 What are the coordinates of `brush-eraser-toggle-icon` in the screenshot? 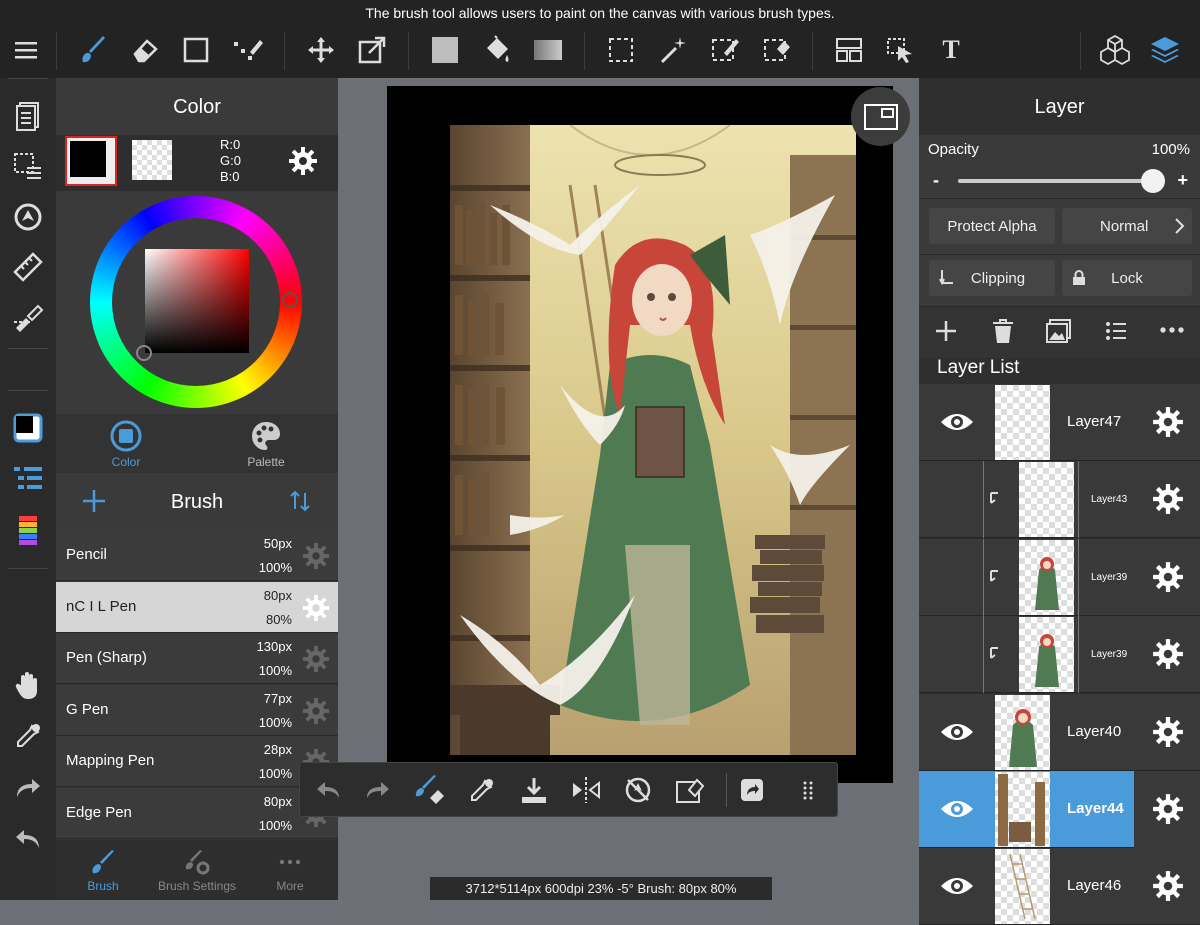 It's located at (430, 790).